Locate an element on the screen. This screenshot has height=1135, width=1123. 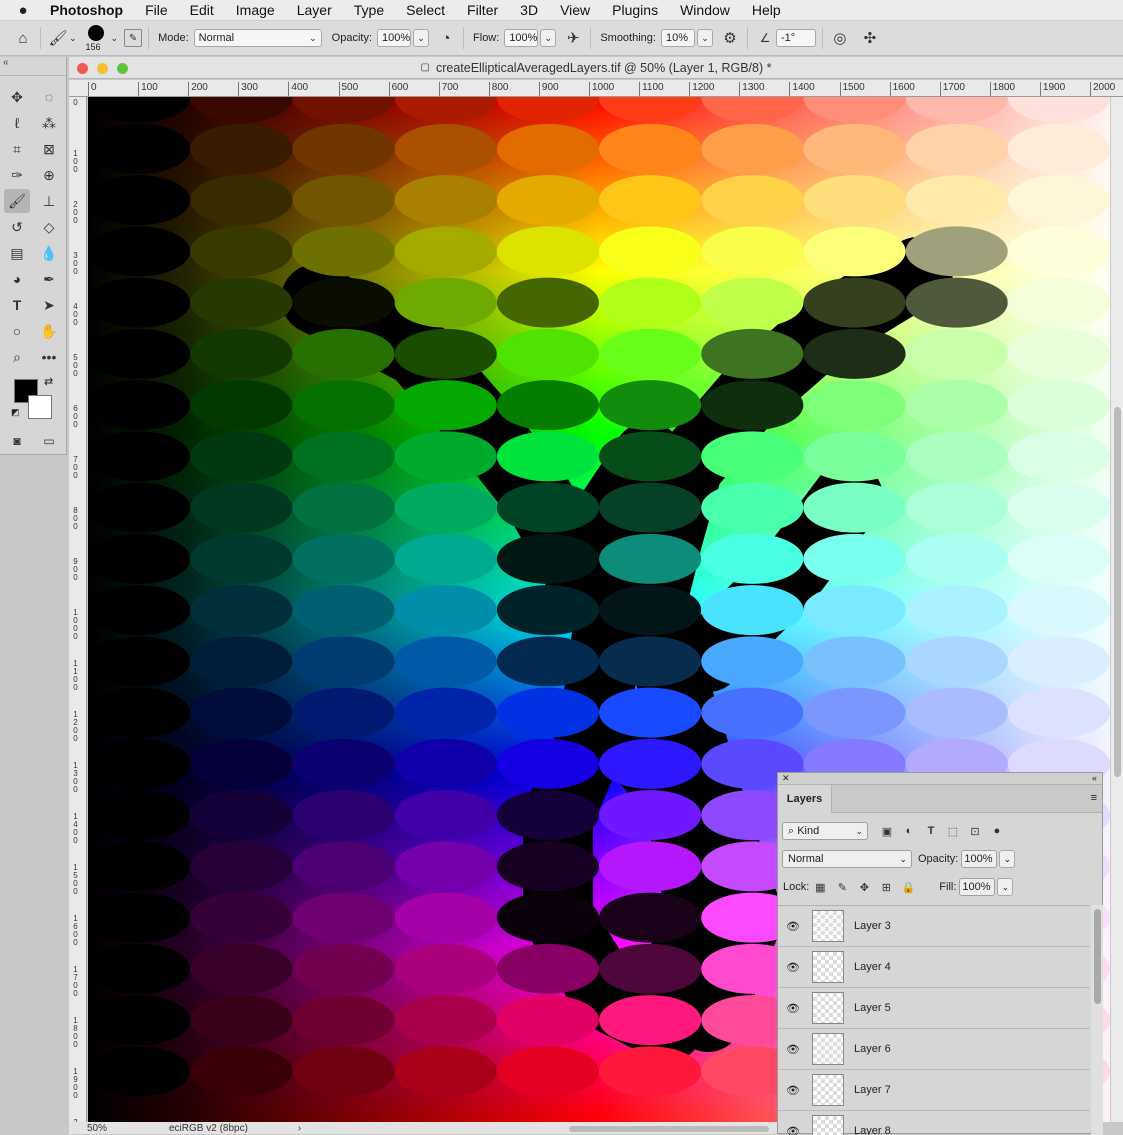
dodge-tool-icon: ◕ is located at coordinates (17, 279).